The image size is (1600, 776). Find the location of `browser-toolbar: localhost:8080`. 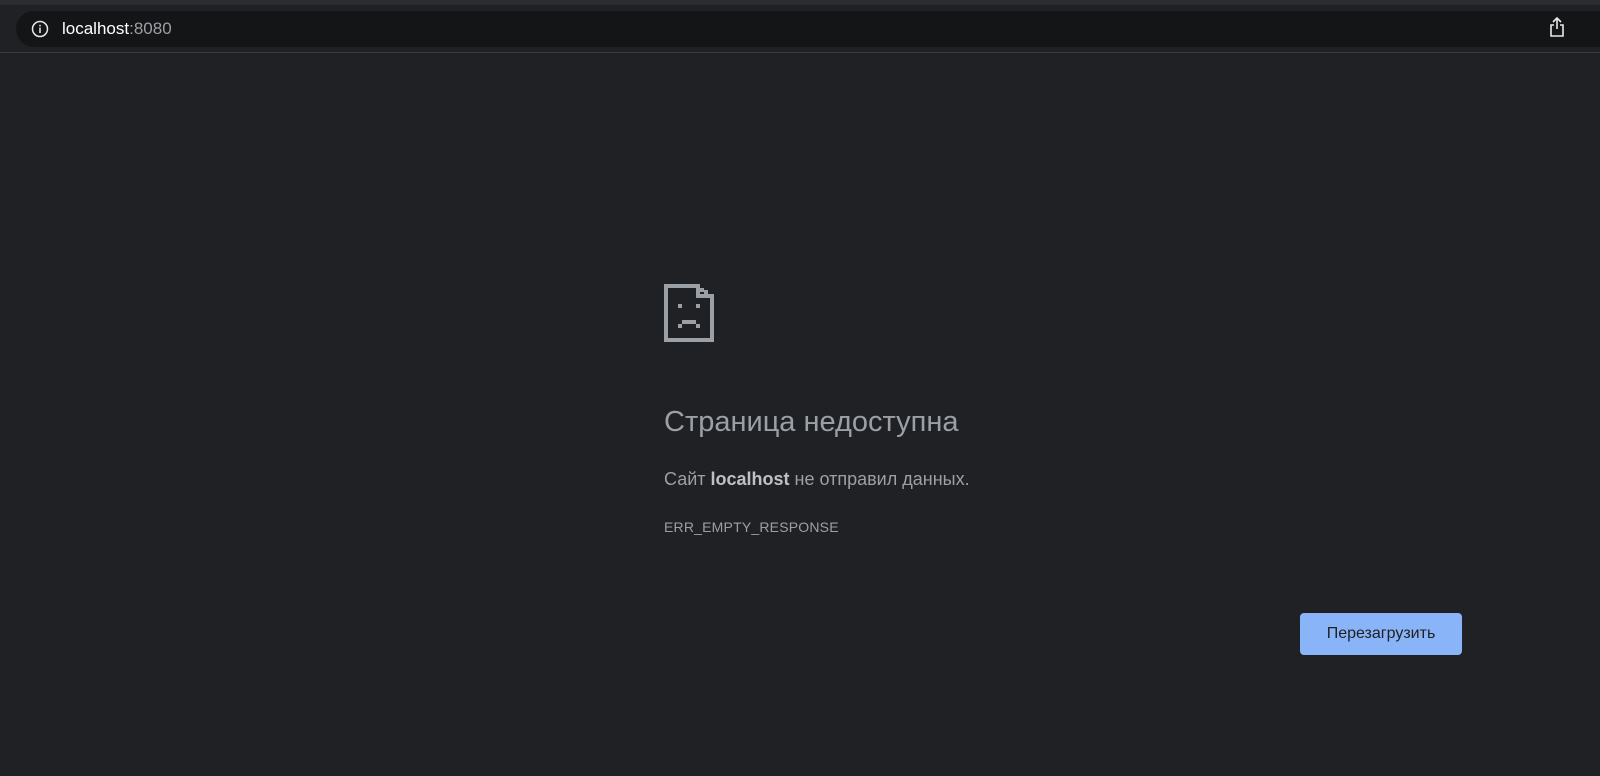

browser-toolbar: localhost:8080 is located at coordinates (800, 29).